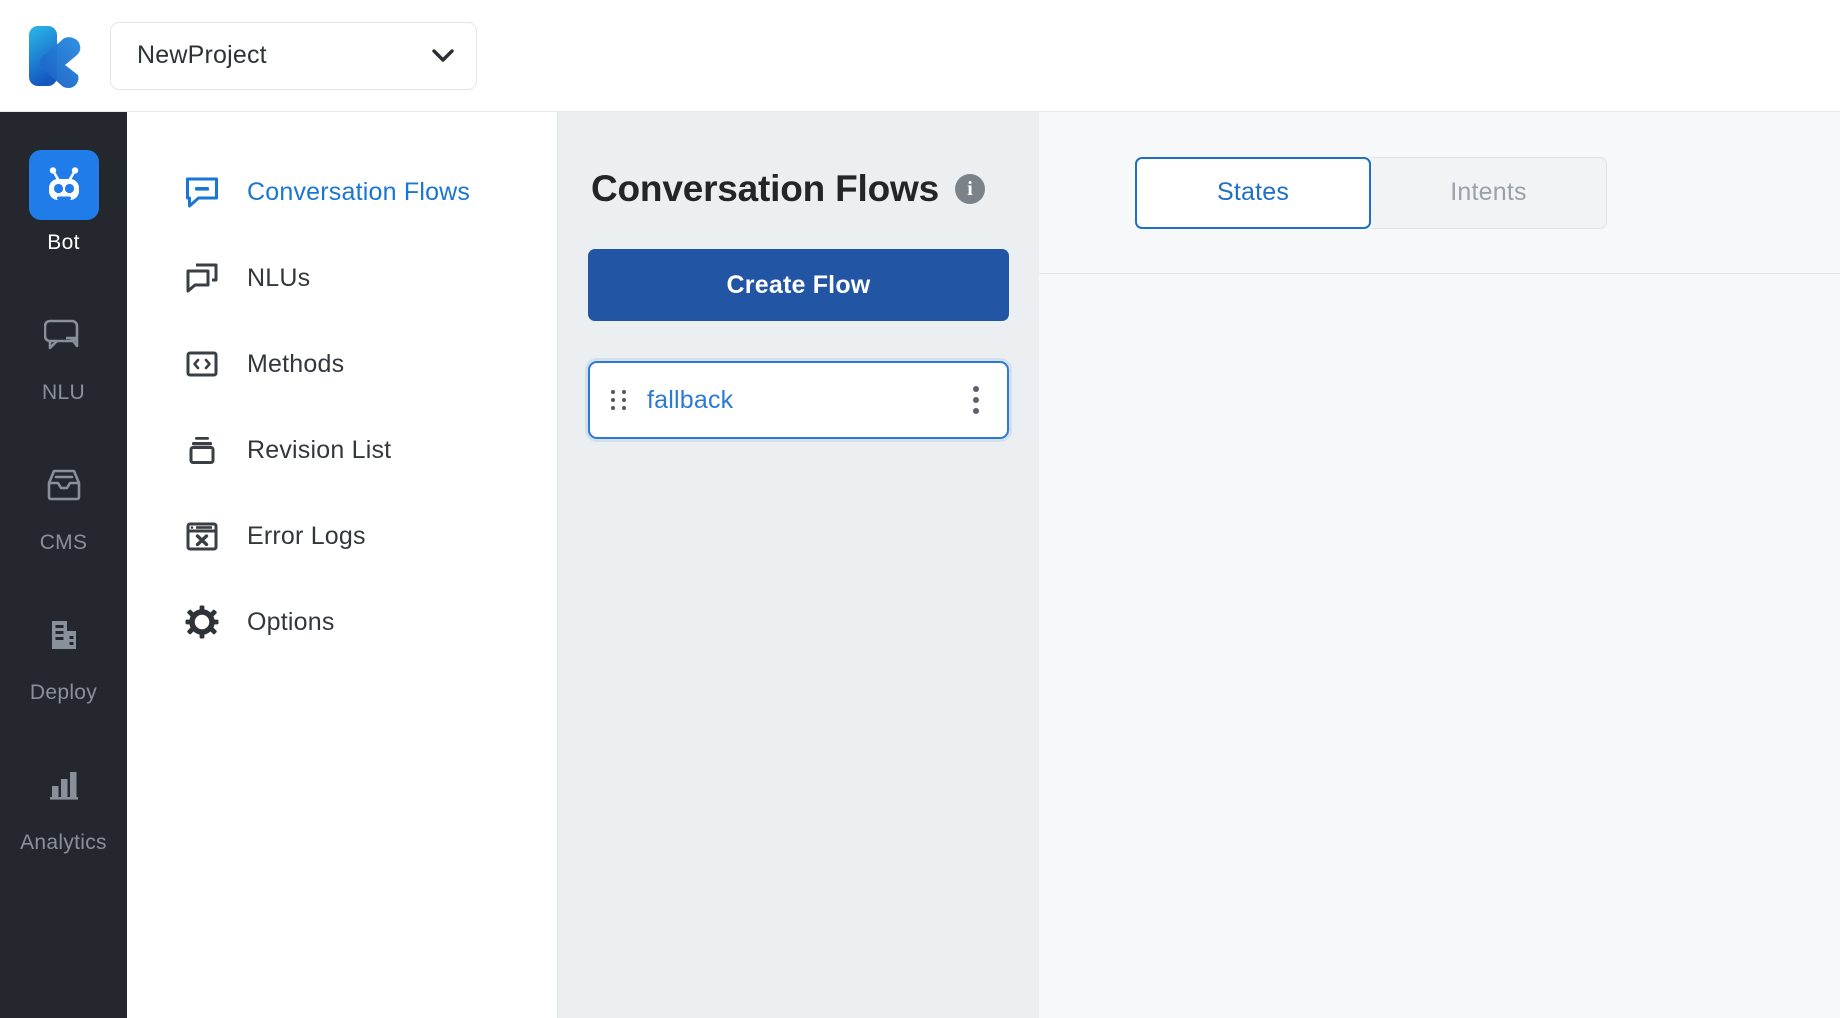  What do you see at coordinates (342, 622) in the screenshot?
I see `nav-item-options: Options` at bounding box center [342, 622].